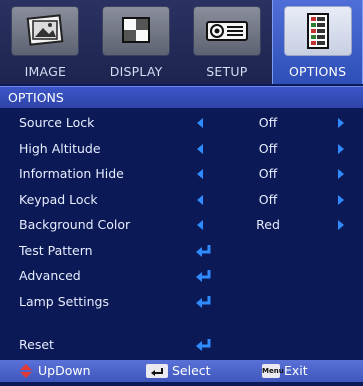  Describe the element at coordinates (181, 276) in the screenshot. I see `menu-item-advanced: Advanced` at that location.